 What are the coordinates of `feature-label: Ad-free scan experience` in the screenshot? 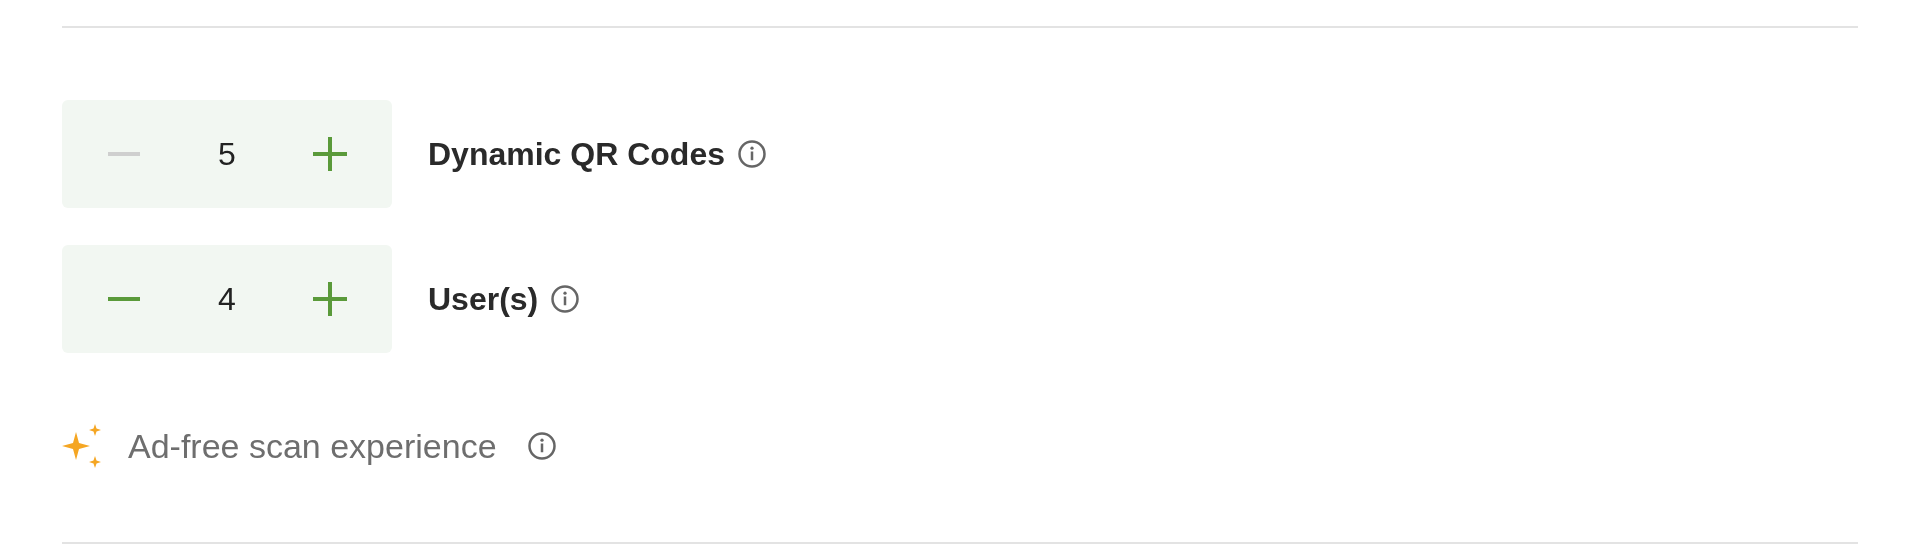 It's located at (312, 446).